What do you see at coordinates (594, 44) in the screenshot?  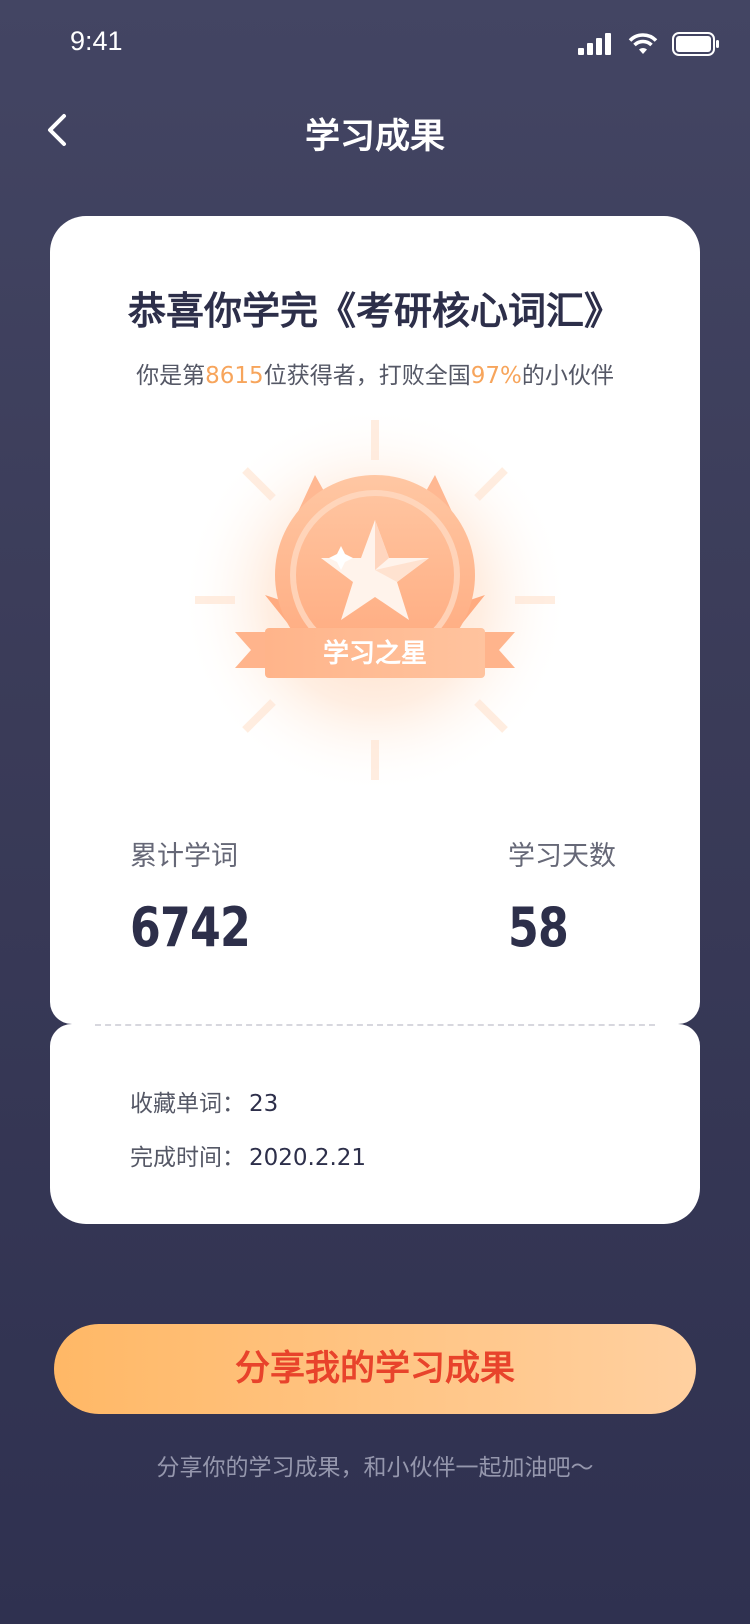 I see `signal-icon` at bounding box center [594, 44].